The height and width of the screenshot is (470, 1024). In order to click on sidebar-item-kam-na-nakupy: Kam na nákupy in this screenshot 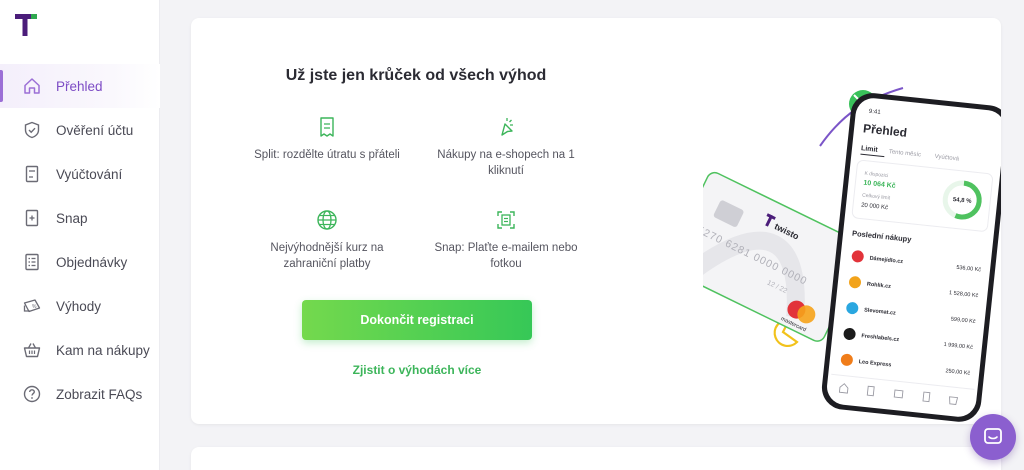, I will do `click(80, 350)`.